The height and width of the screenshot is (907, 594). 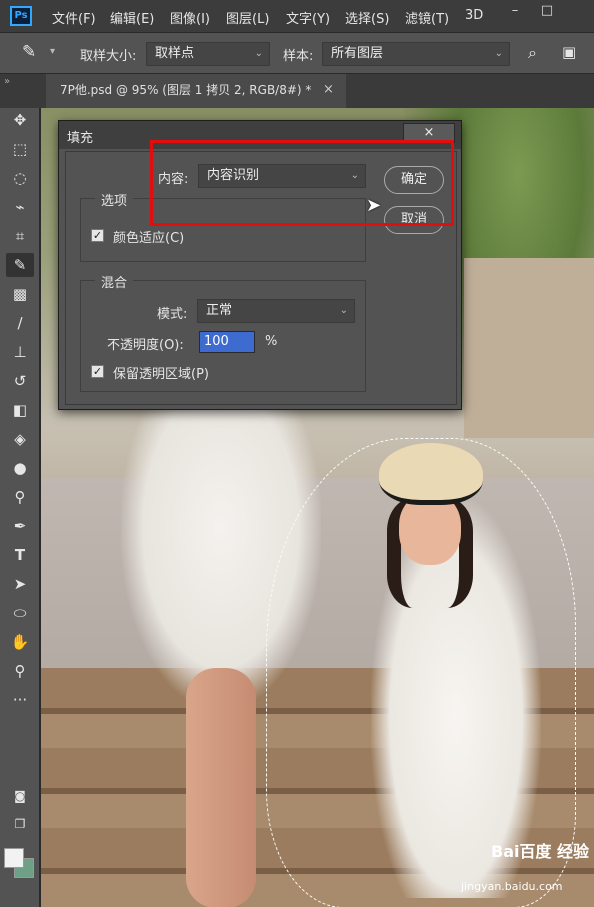 I want to click on photo-standing-legs, so click(x=221, y=787).